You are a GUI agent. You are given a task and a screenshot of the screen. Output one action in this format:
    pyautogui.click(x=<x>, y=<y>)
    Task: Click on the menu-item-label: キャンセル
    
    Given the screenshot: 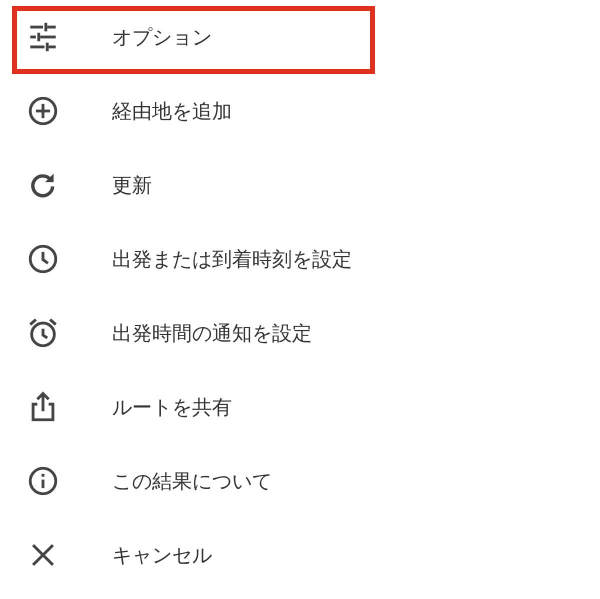 What is the action you would take?
    pyautogui.click(x=162, y=555)
    